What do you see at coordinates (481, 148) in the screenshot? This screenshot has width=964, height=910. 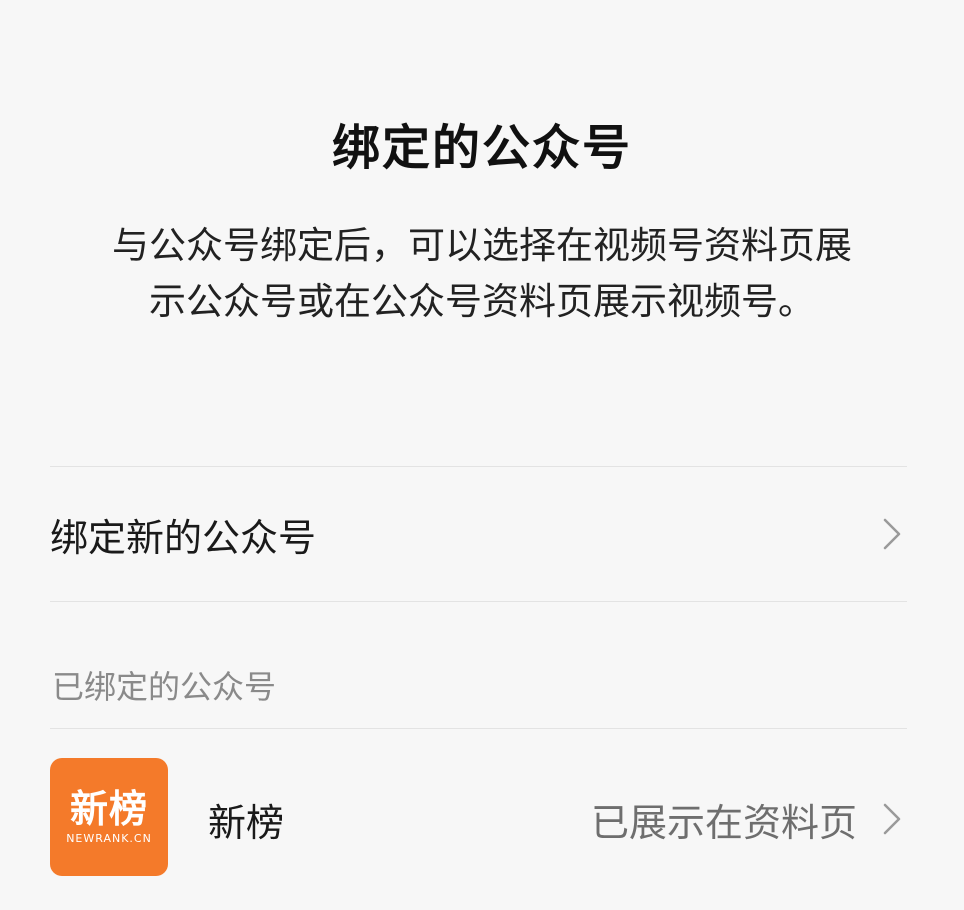 I see `page-title: 绑定的公众号` at bounding box center [481, 148].